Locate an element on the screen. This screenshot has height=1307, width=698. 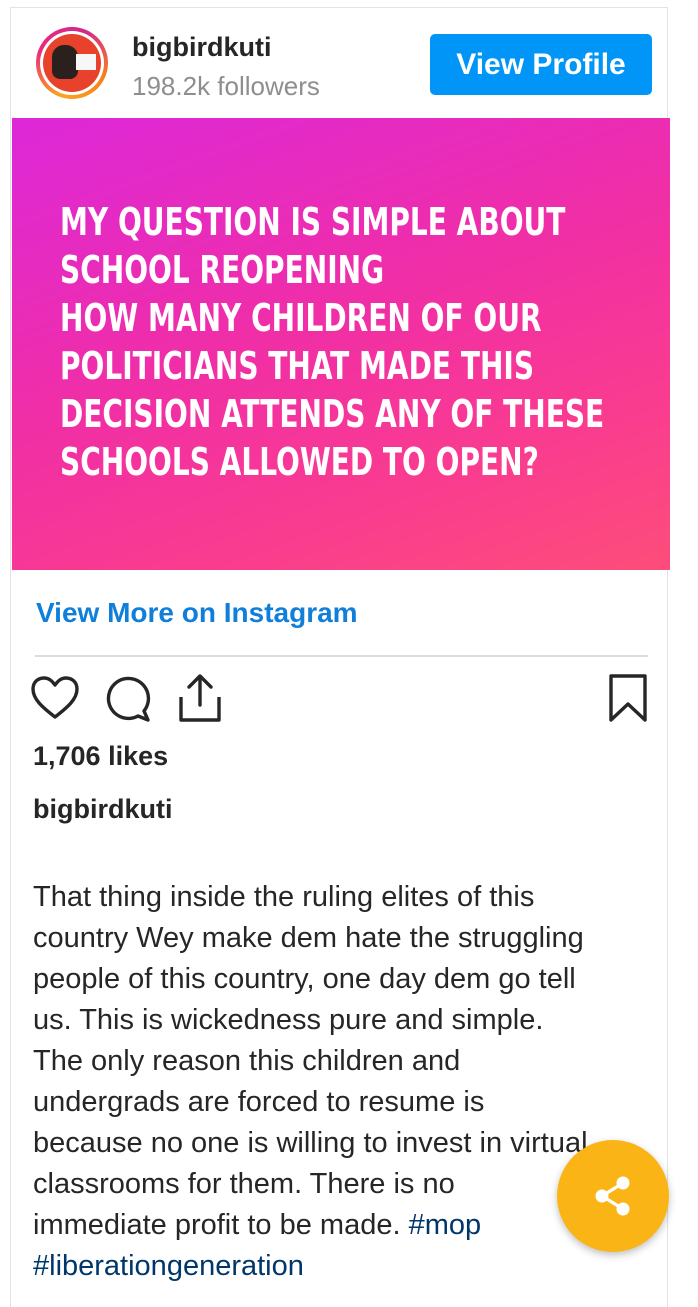
image-text-line: SCHOOLS ALLOWED TO OPEN? is located at coordinates (299, 462).